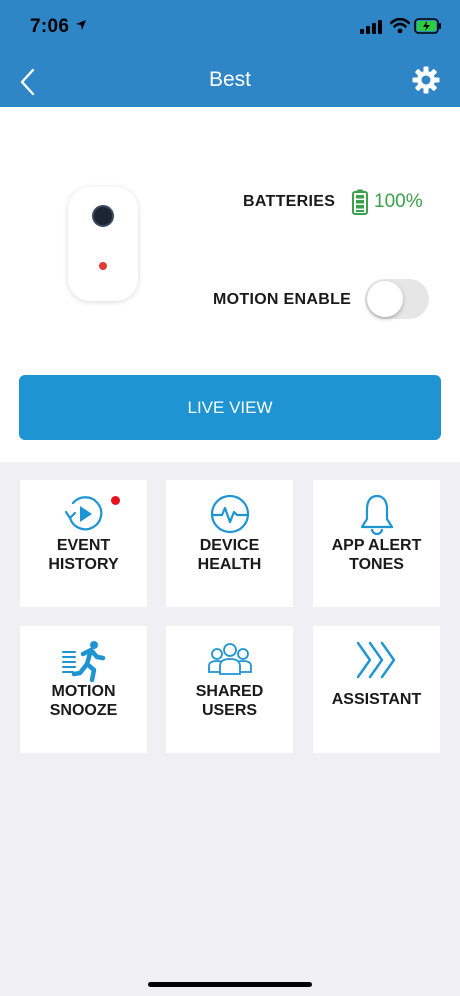 This screenshot has height=996, width=460. I want to click on tile-app-alert-tones: APP ALERT TONES, so click(376, 543).